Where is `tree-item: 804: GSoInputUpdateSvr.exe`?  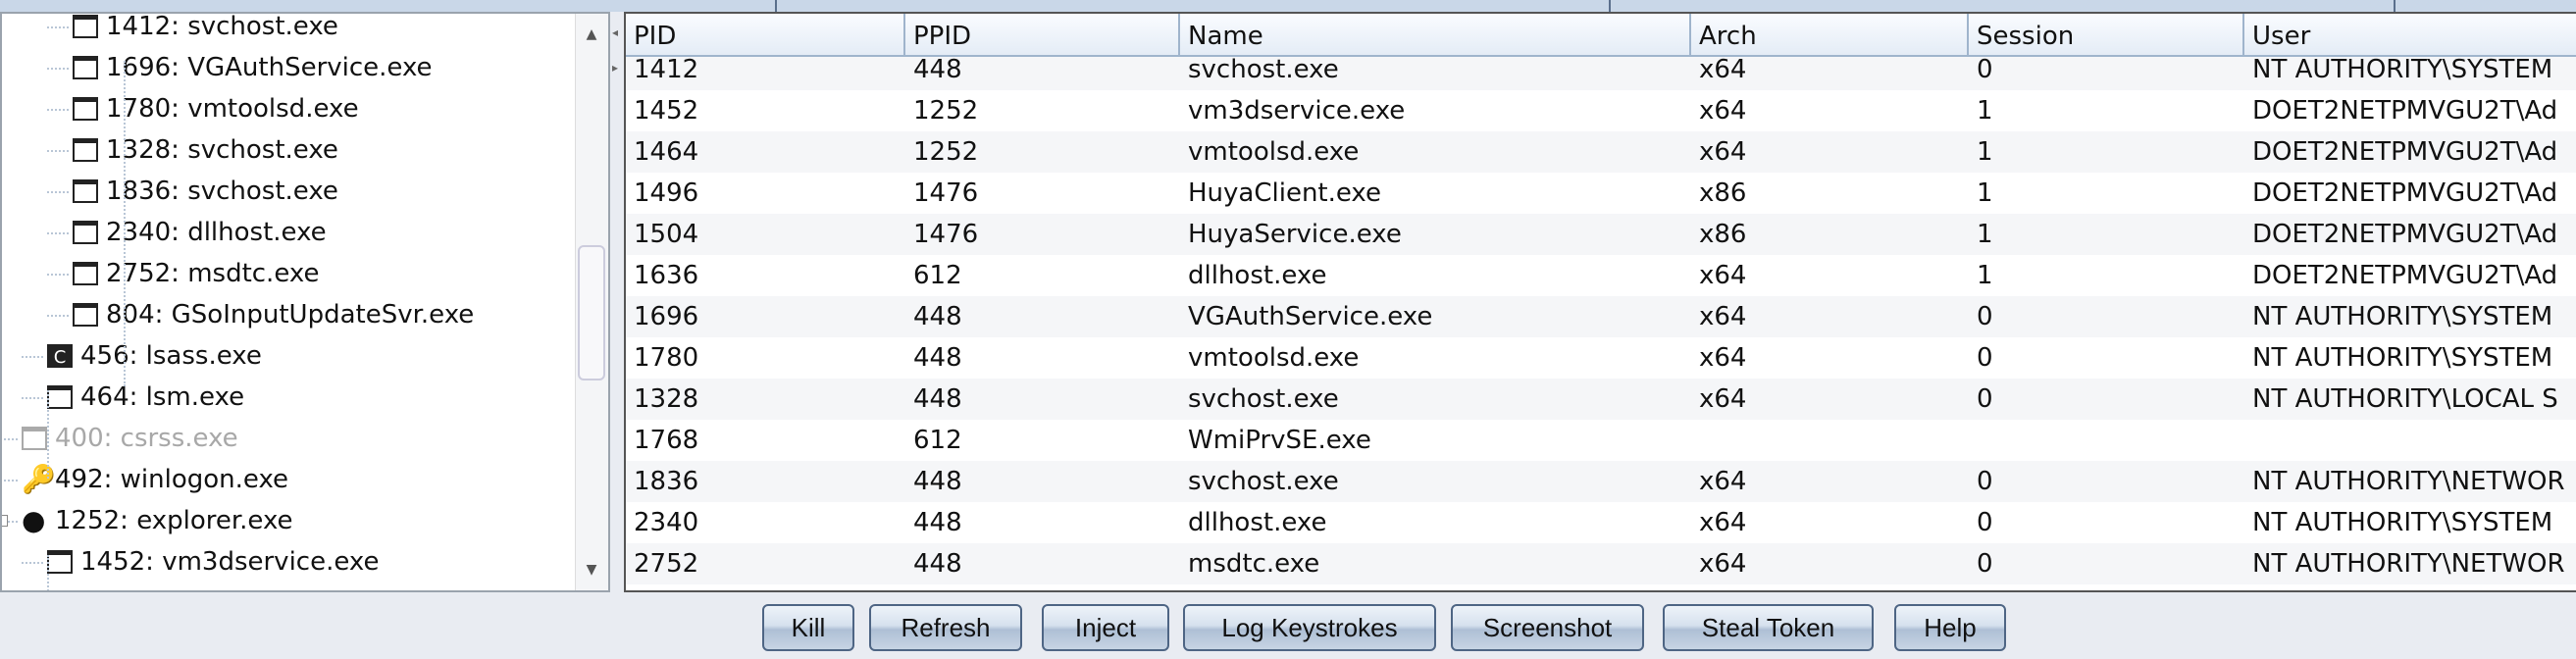
tree-item: 804: GSoInputUpdateSvr.exe is located at coordinates (289, 314).